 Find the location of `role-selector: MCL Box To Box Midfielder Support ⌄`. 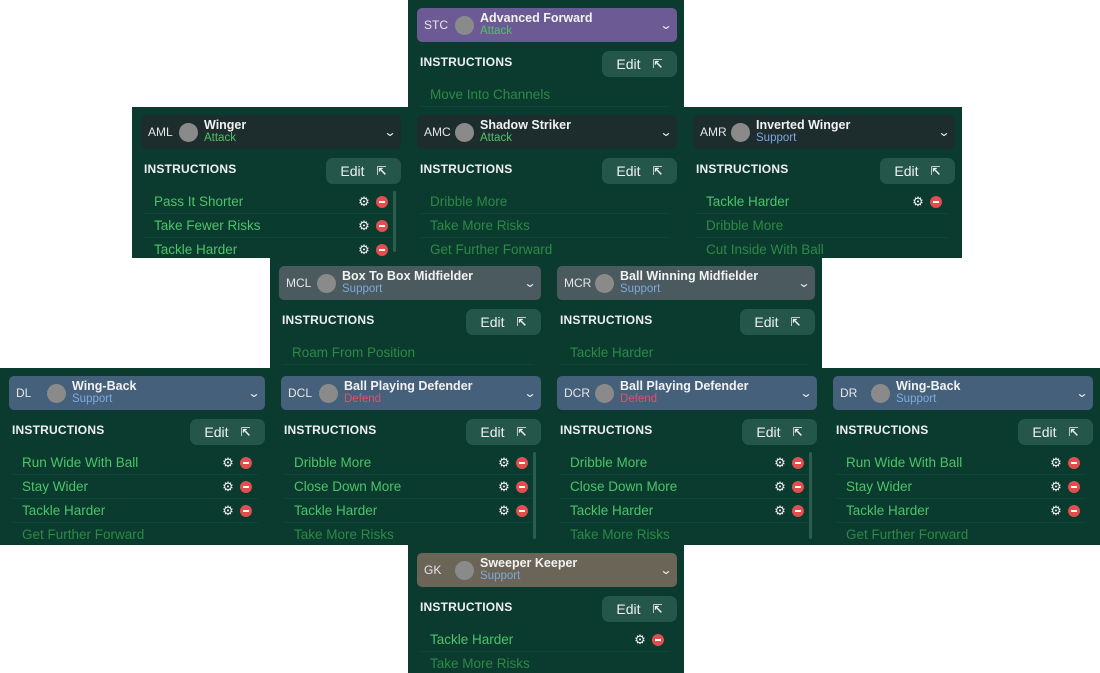

role-selector: MCL Box To Box Midfielder Support ⌄ is located at coordinates (410, 283).